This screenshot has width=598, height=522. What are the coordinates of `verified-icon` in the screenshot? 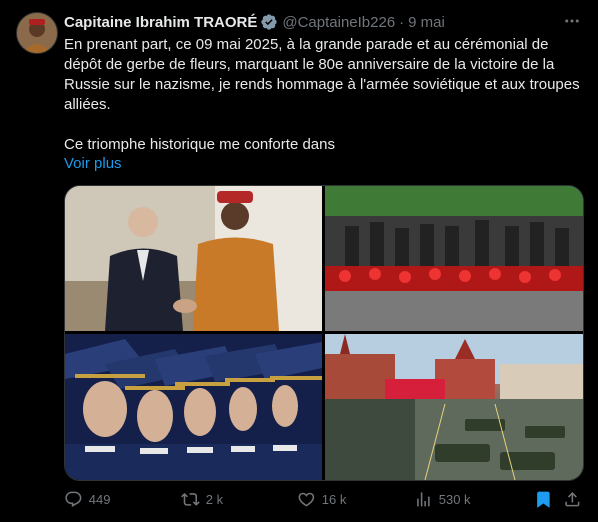 It's located at (269, 22).